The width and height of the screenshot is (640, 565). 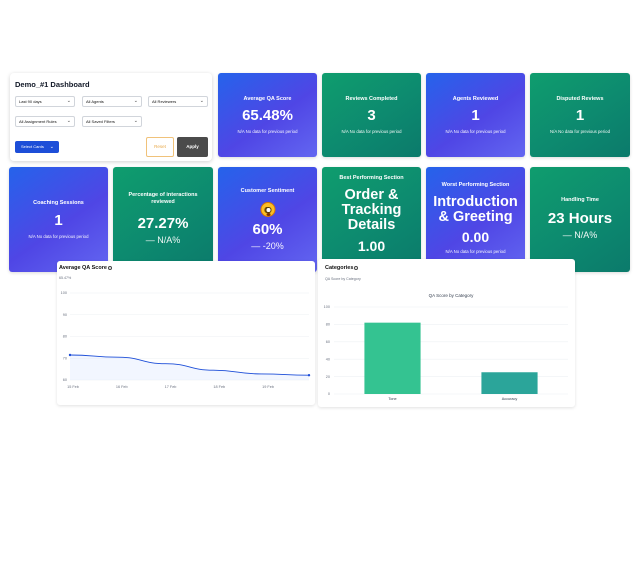 What do you see at coordinates (164, 101) in the screenshot?
I see `reviewers-value: All Reviewers` at bounding box center [164, 101].